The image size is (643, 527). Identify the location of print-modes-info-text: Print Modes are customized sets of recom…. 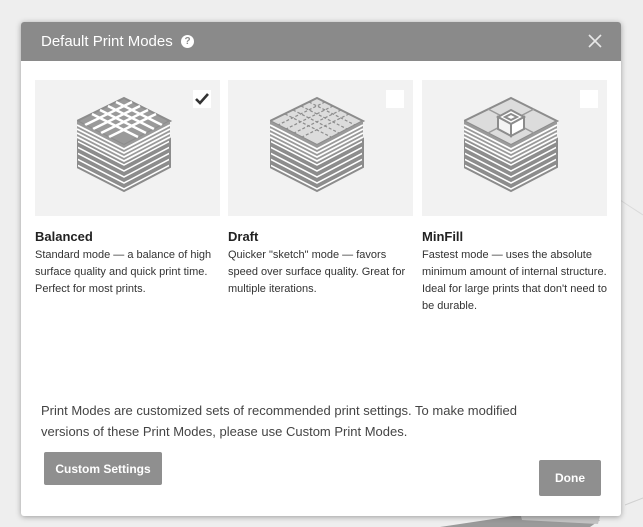
(279, 421).